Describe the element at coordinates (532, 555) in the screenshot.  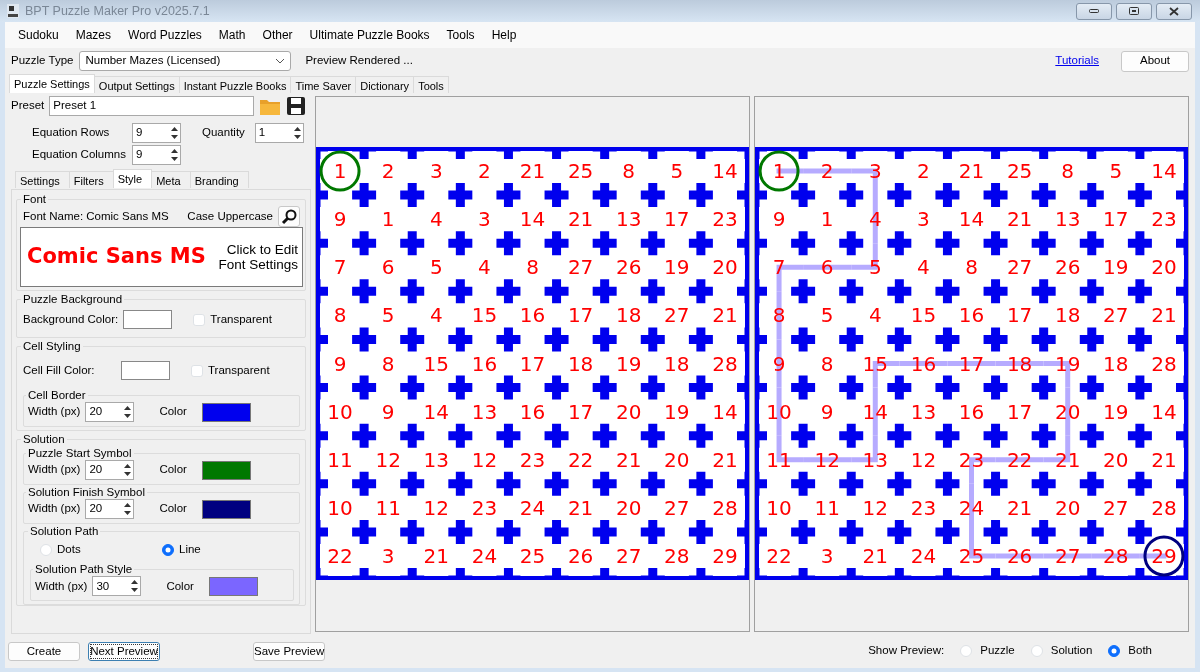
I see `maze-number: 25` at that location.